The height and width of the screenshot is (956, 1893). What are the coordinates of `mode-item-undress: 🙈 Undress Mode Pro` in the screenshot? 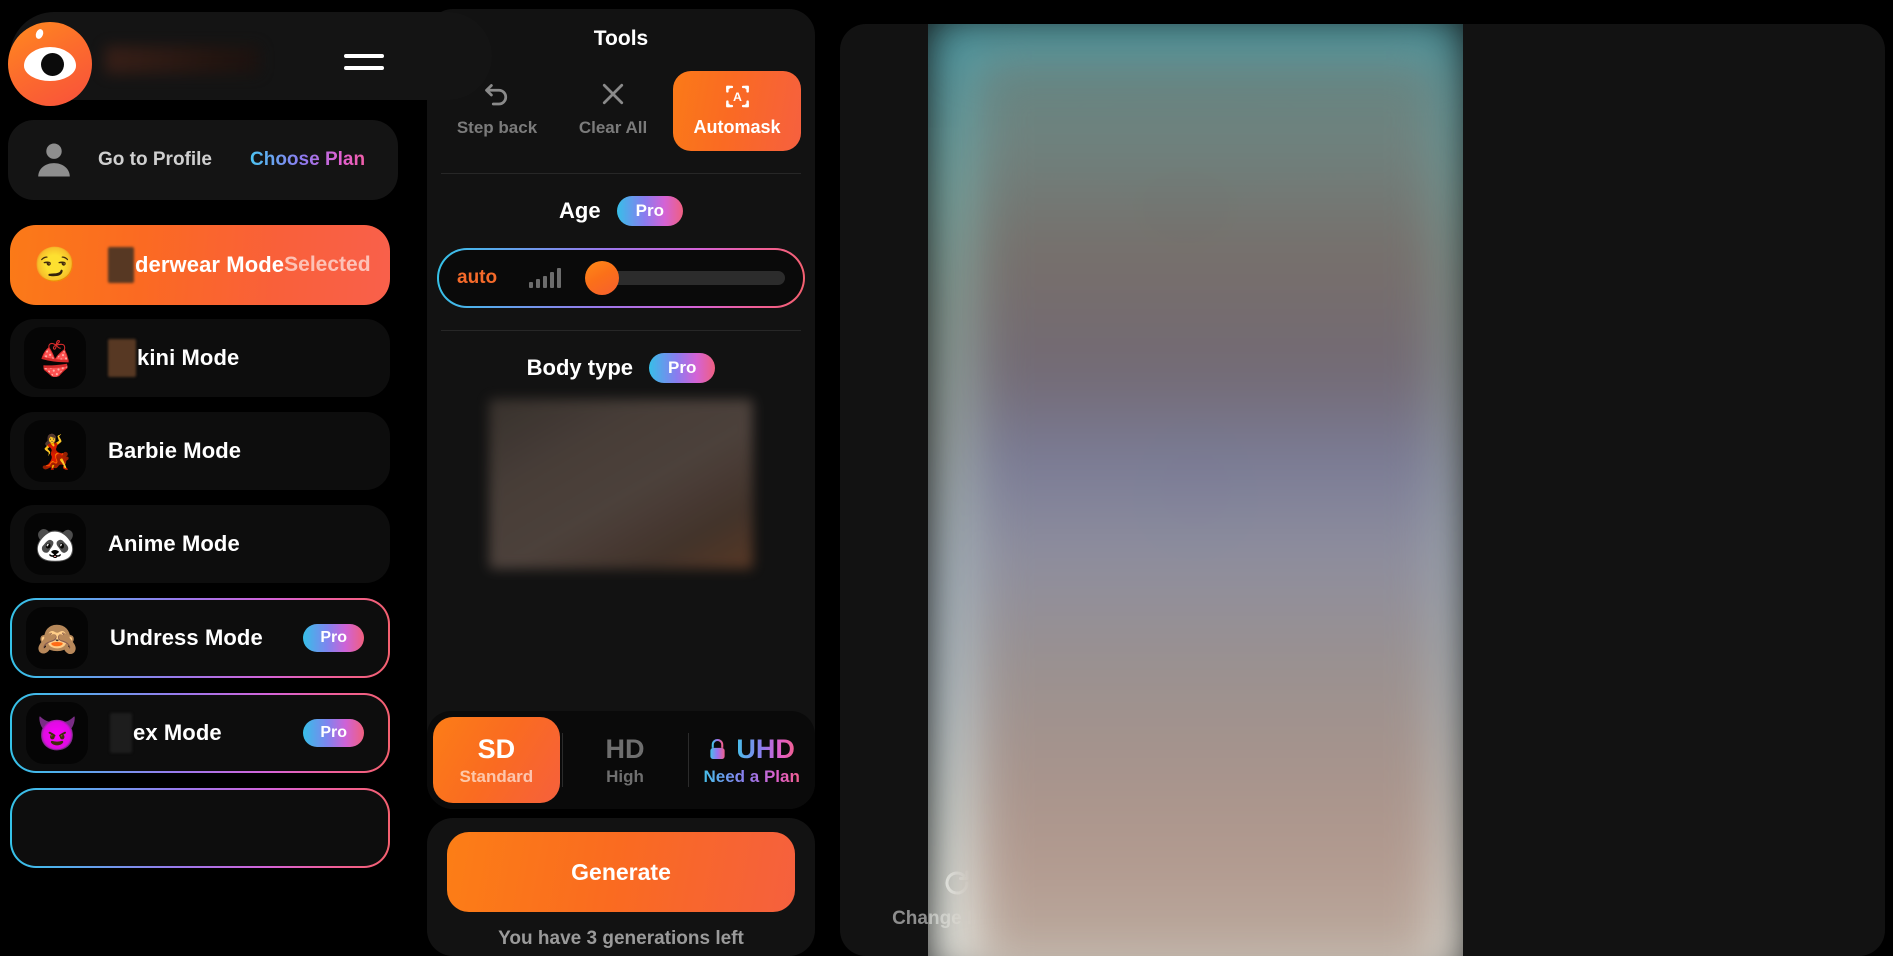 It's located at (200, 638).